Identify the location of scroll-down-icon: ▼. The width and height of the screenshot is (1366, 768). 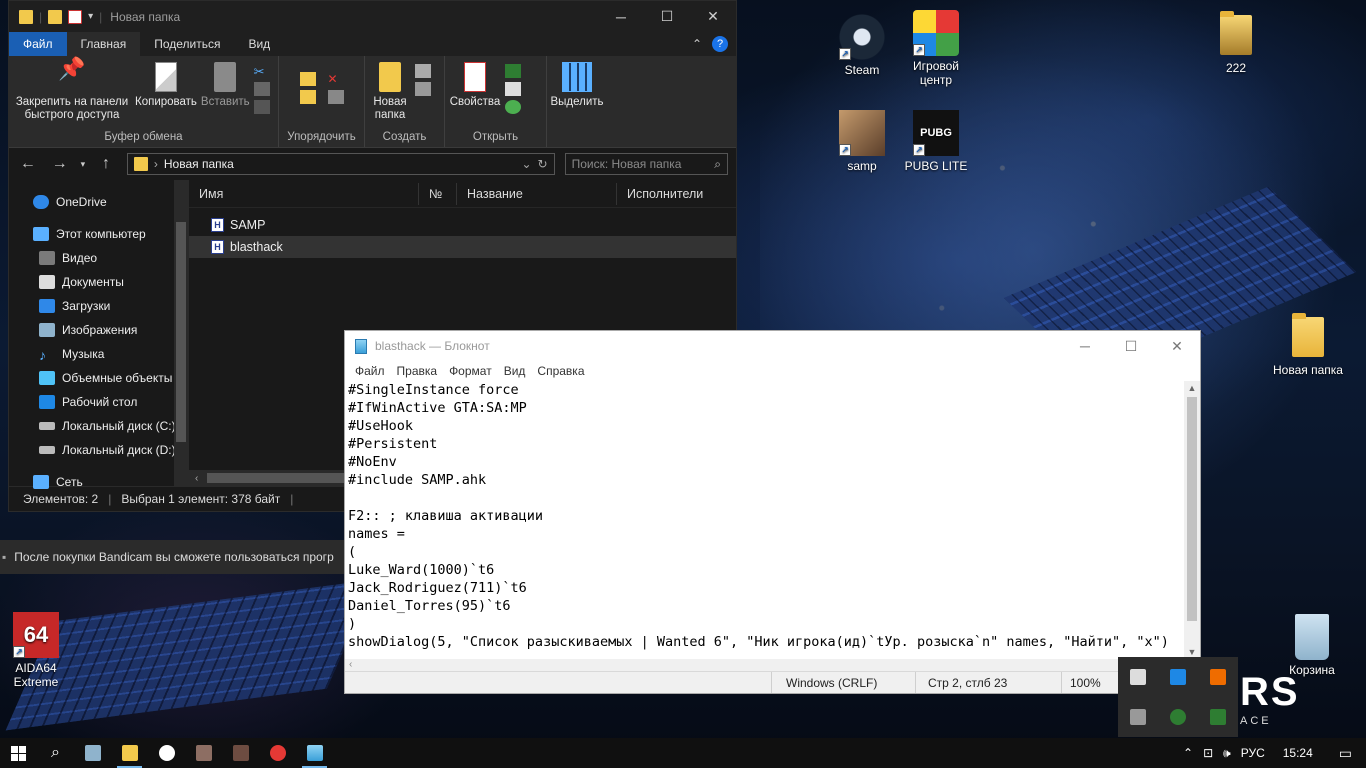
(1192, 652).